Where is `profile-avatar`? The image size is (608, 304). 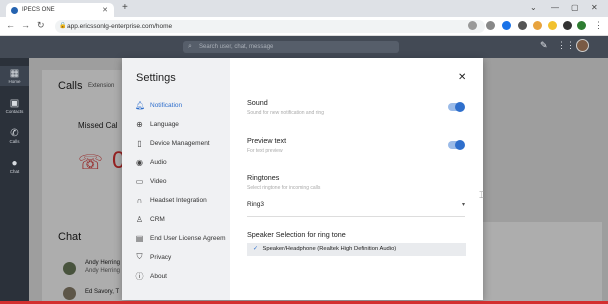
profile-avatar is located at coordinates (581, 25).